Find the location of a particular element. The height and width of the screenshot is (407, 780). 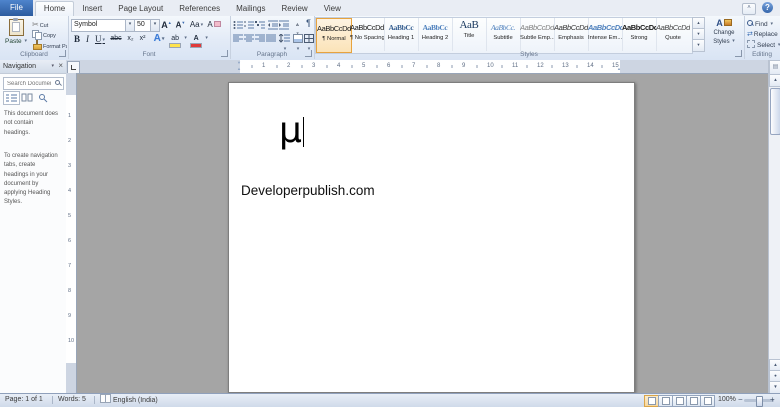

help-icon: ? is located at coordinates (767, 7).